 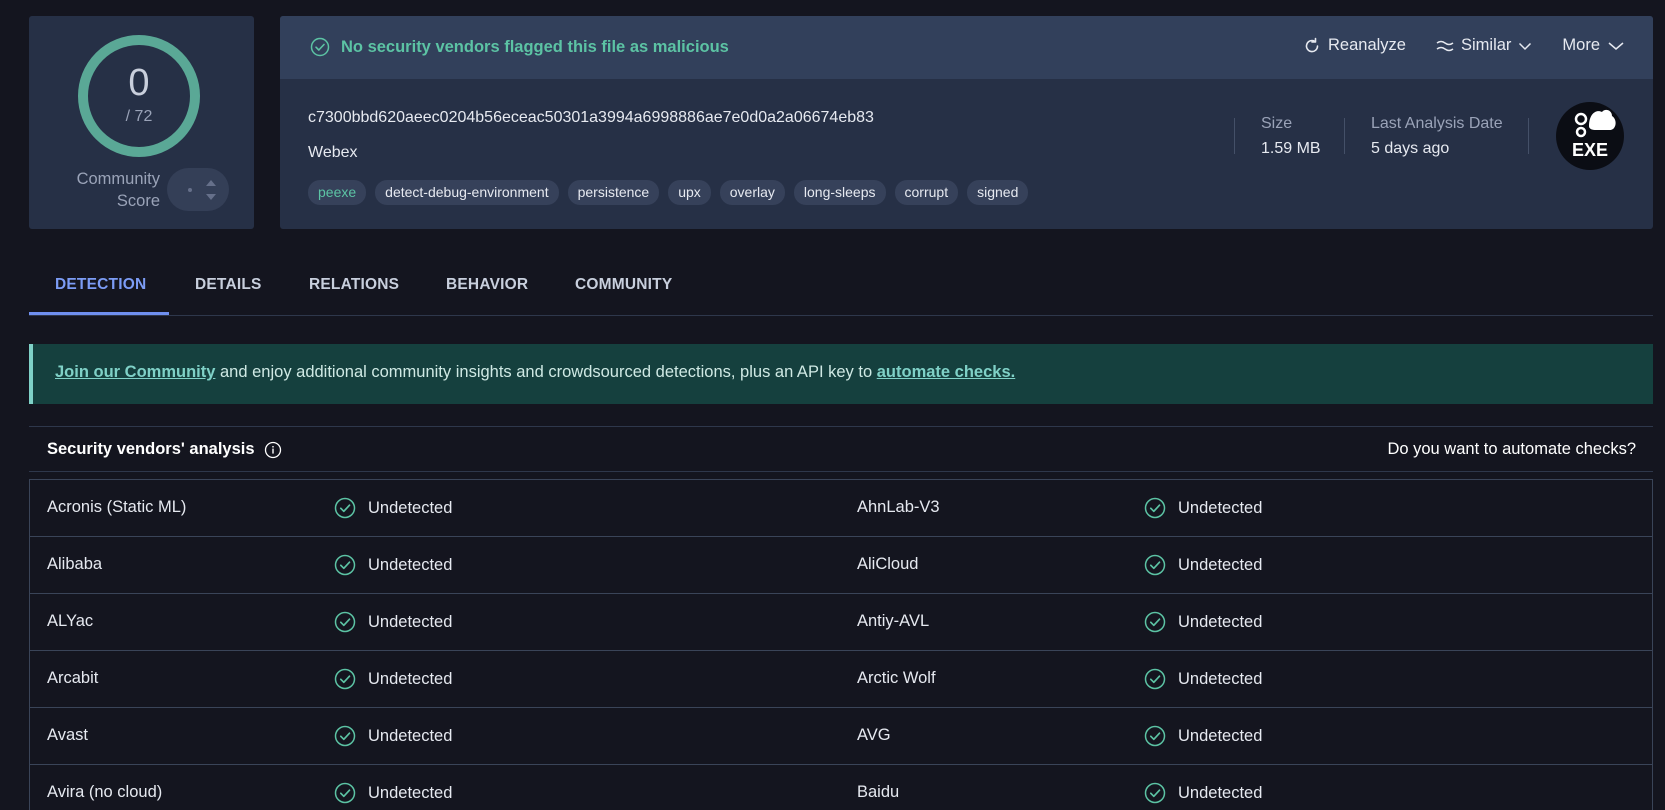 I want to click on vote-down-icon, so click(x=211, y=197).